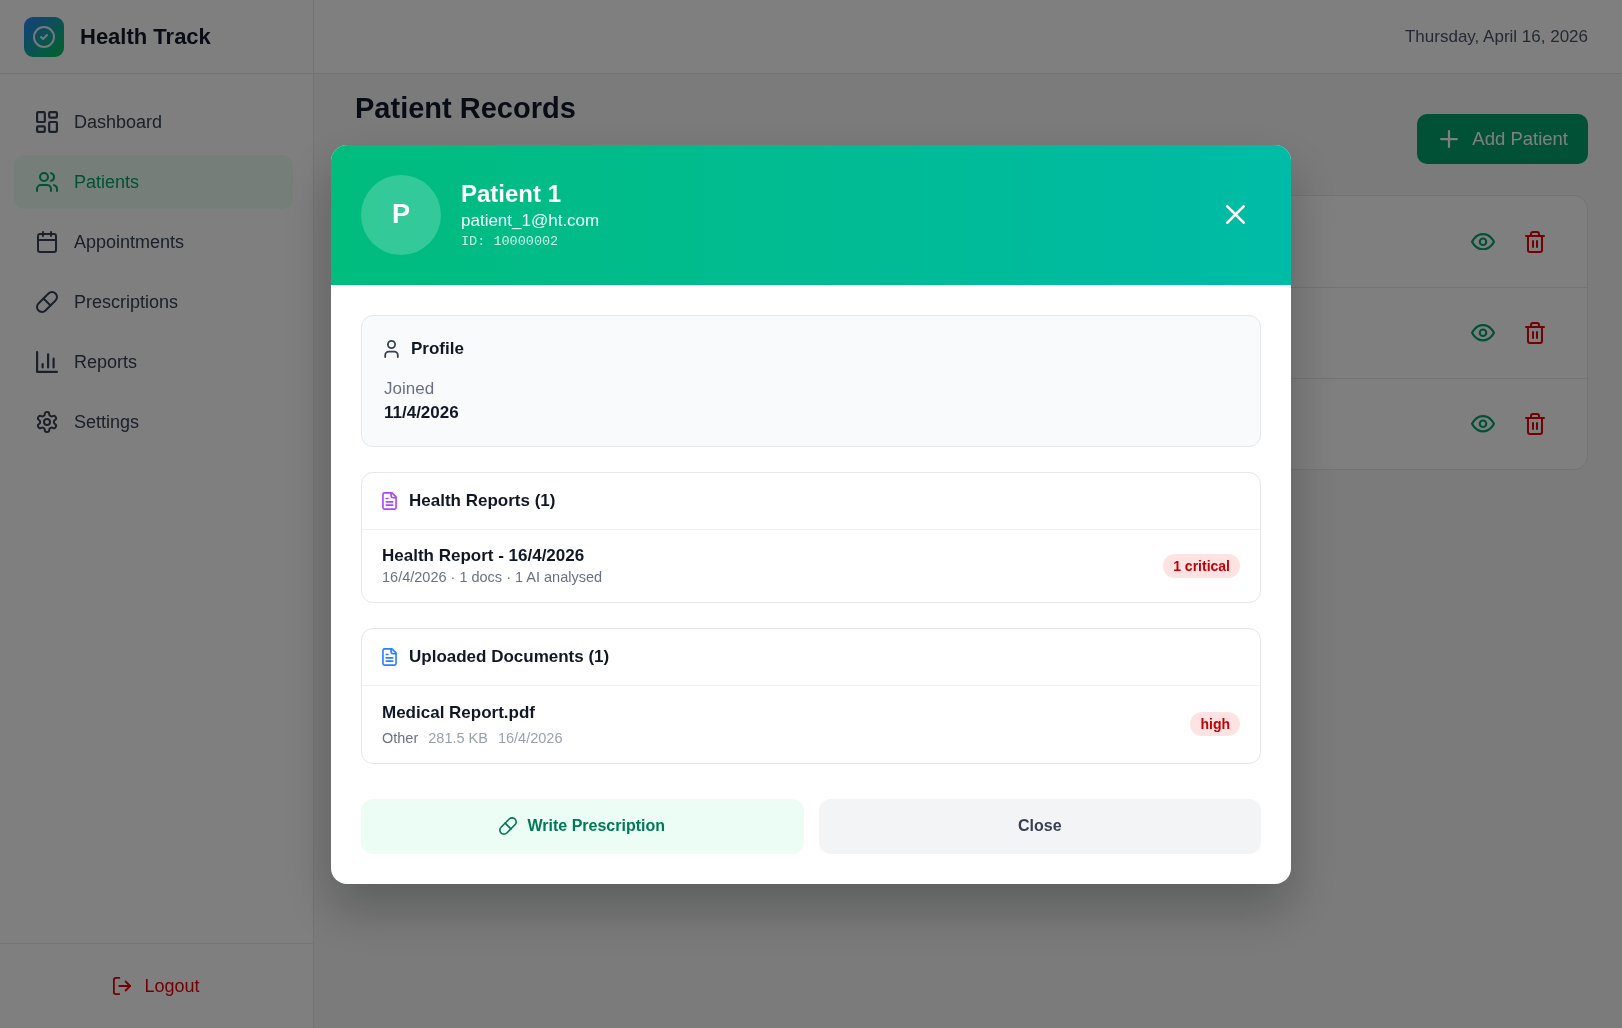 The image size is (1622, 1028). Describe the element at coordinates (47, 242) in the screenshot. I see `calendar-icon` at that location.